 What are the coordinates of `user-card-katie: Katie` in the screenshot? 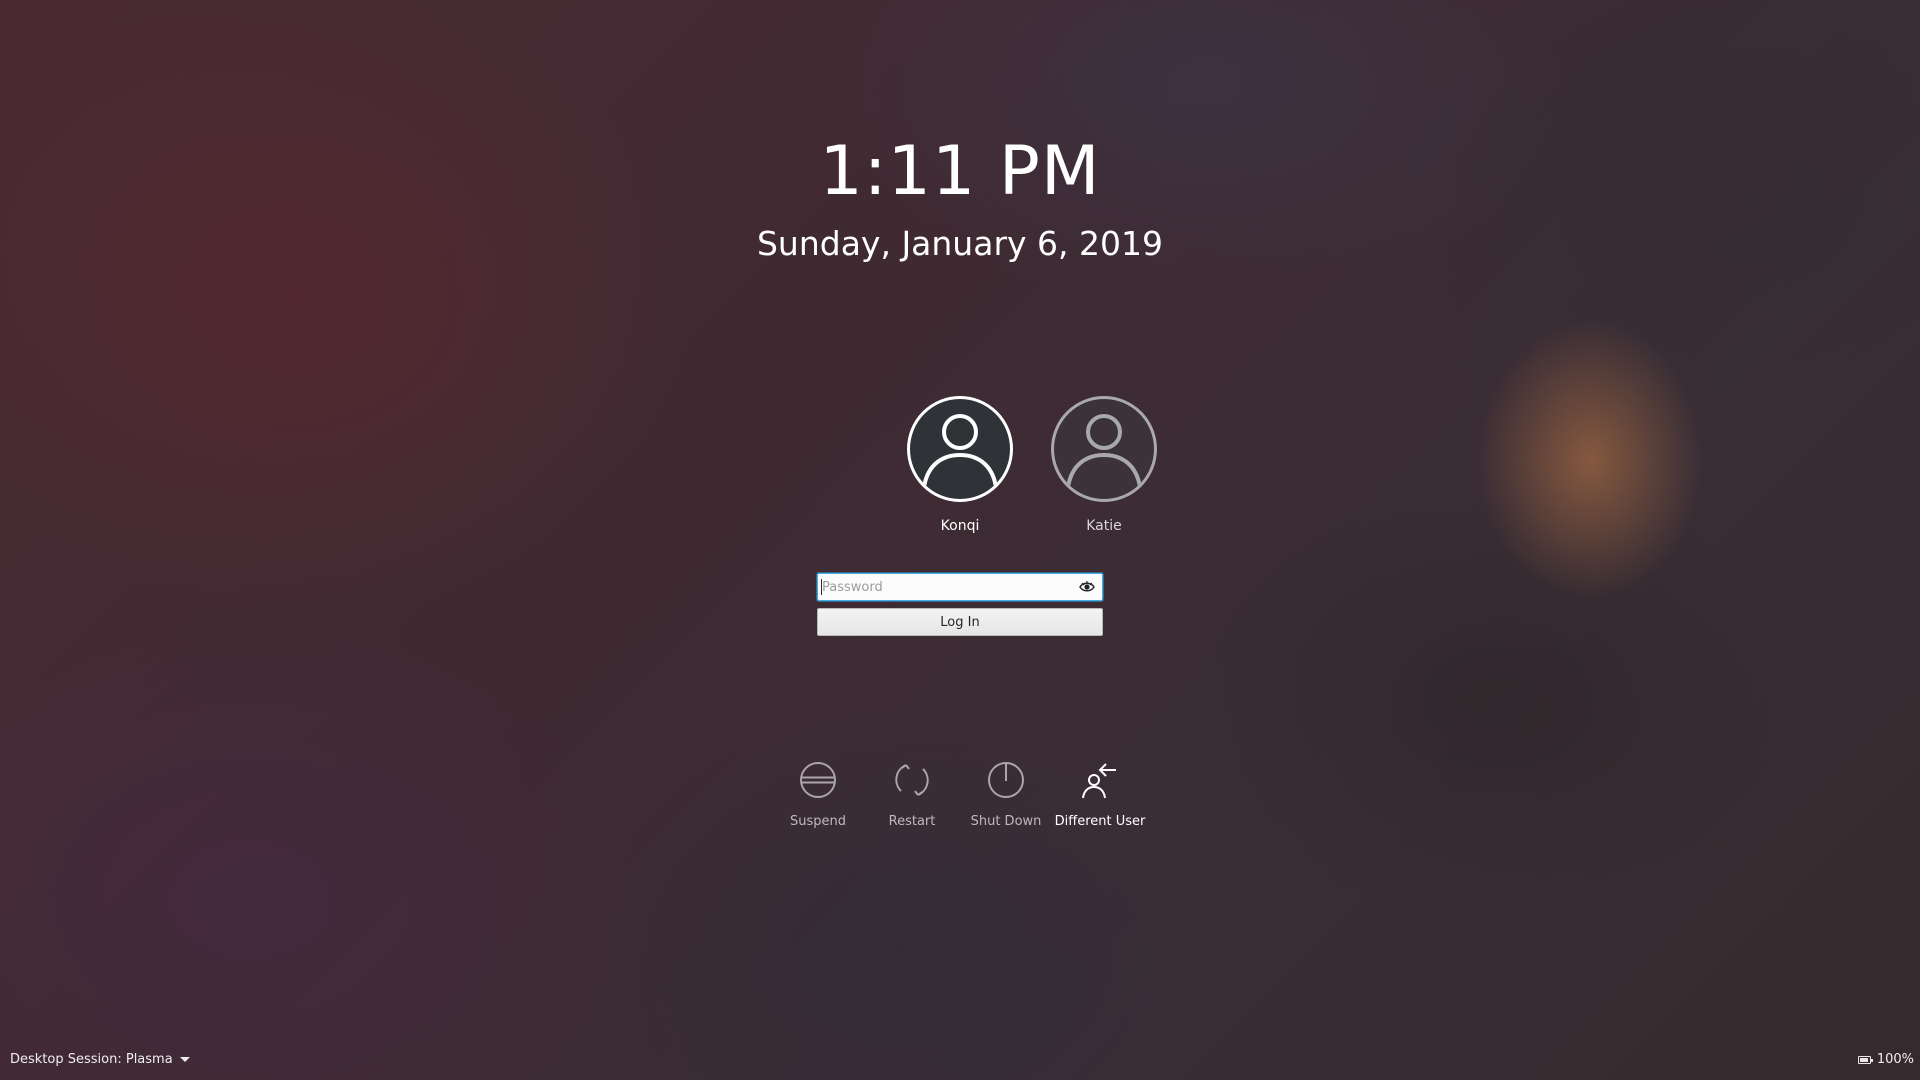 It's located at (1104, 465).